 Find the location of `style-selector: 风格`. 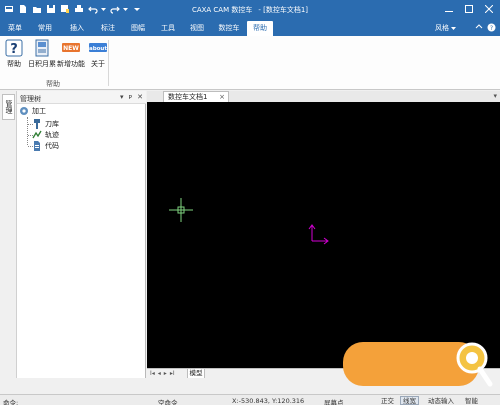

style-selector: 风格 is located at coordinates (445, 28).